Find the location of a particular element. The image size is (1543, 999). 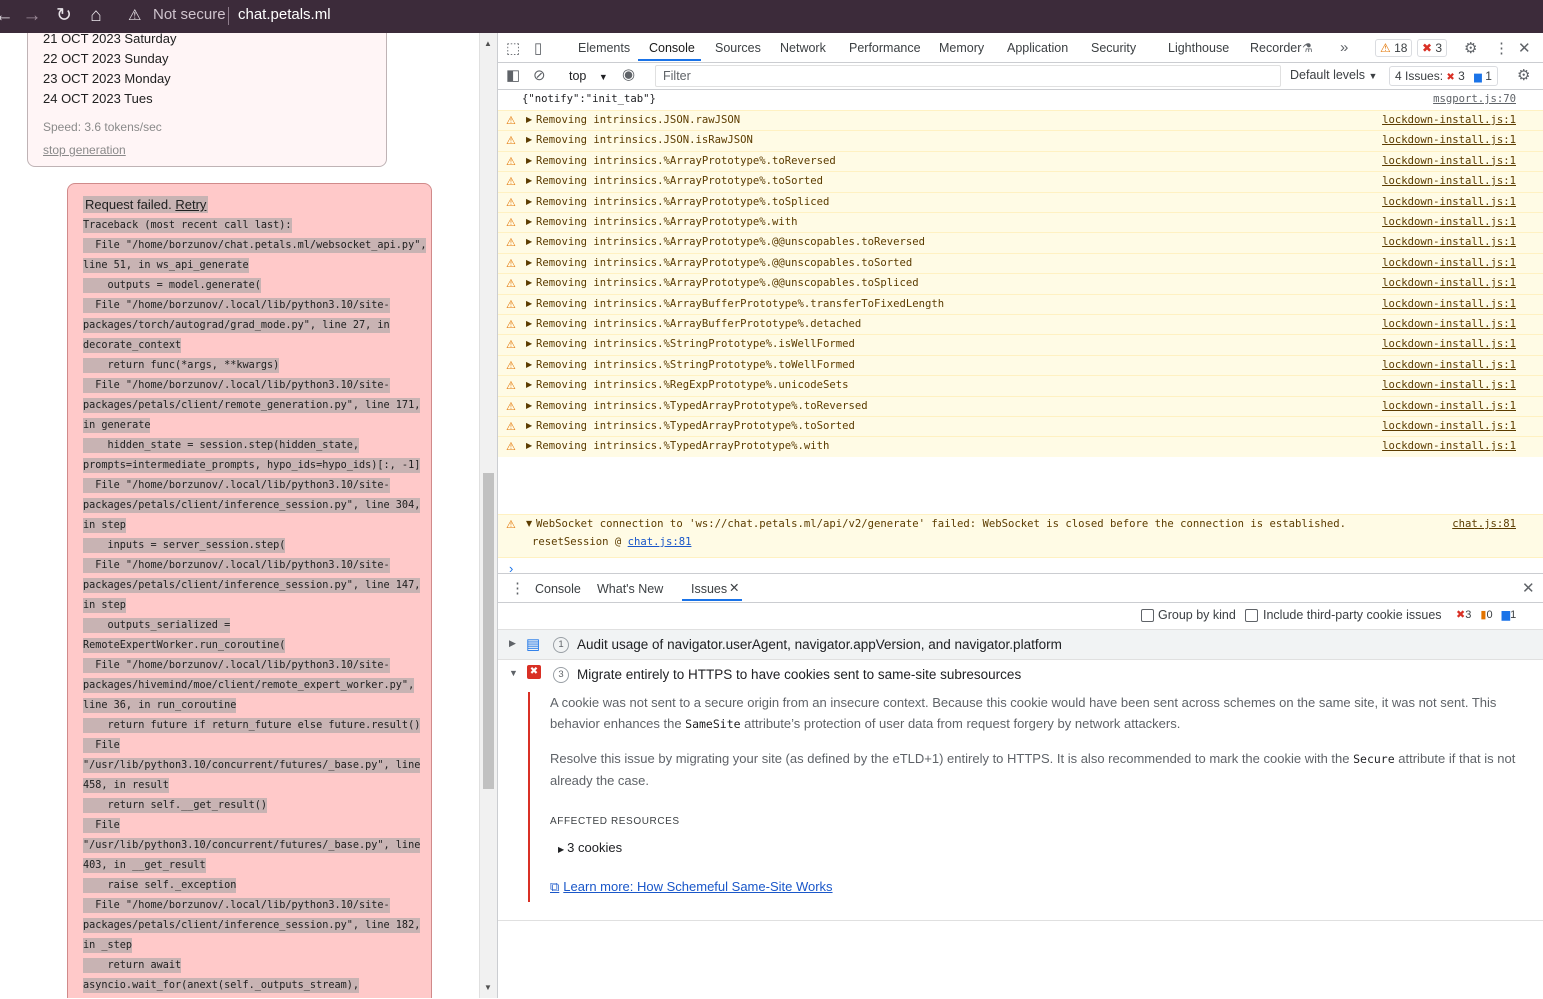

close-devtools-icon: ✕ is located at coordinates (1524, 48).